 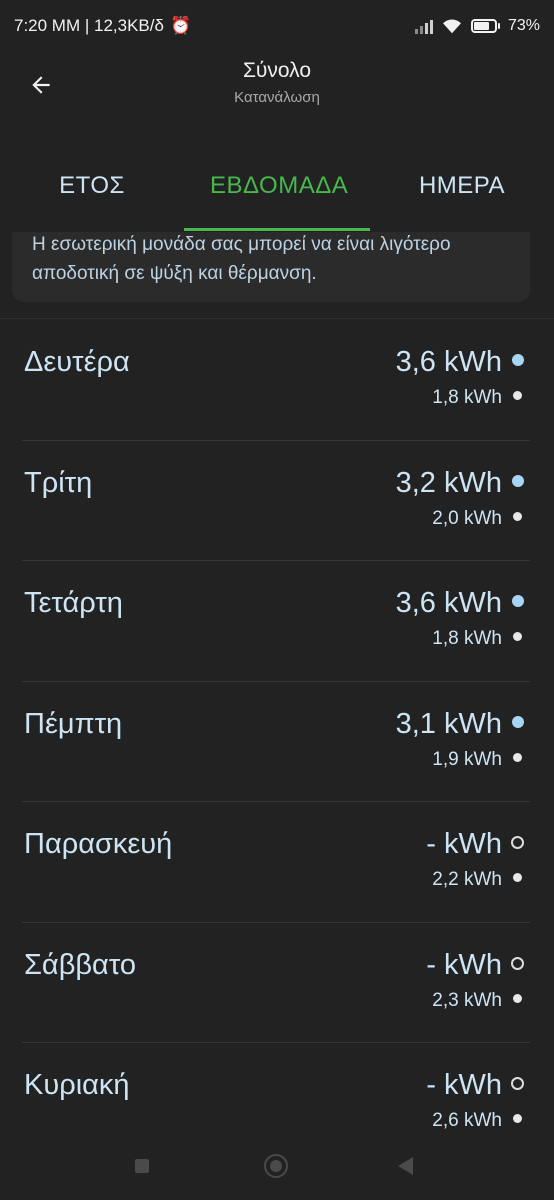 What do you see at coordinates (277, 501) in the screenshot?
I see `list-item: Τρίτη 3,2 kWh 2,0 kWh` at bounding box center [277, 501].